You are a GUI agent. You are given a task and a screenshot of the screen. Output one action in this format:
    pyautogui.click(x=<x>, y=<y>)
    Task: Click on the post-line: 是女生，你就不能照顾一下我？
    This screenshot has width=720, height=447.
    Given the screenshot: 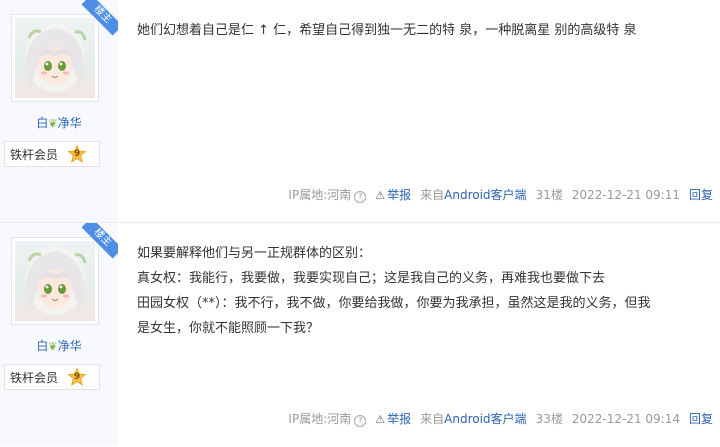 What is the action you would take?
    pyautogui.click(x=228, y=328)
    